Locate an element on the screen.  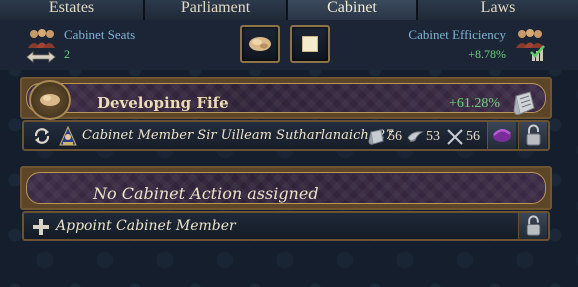
party-button is located at coordinates (501, 135).